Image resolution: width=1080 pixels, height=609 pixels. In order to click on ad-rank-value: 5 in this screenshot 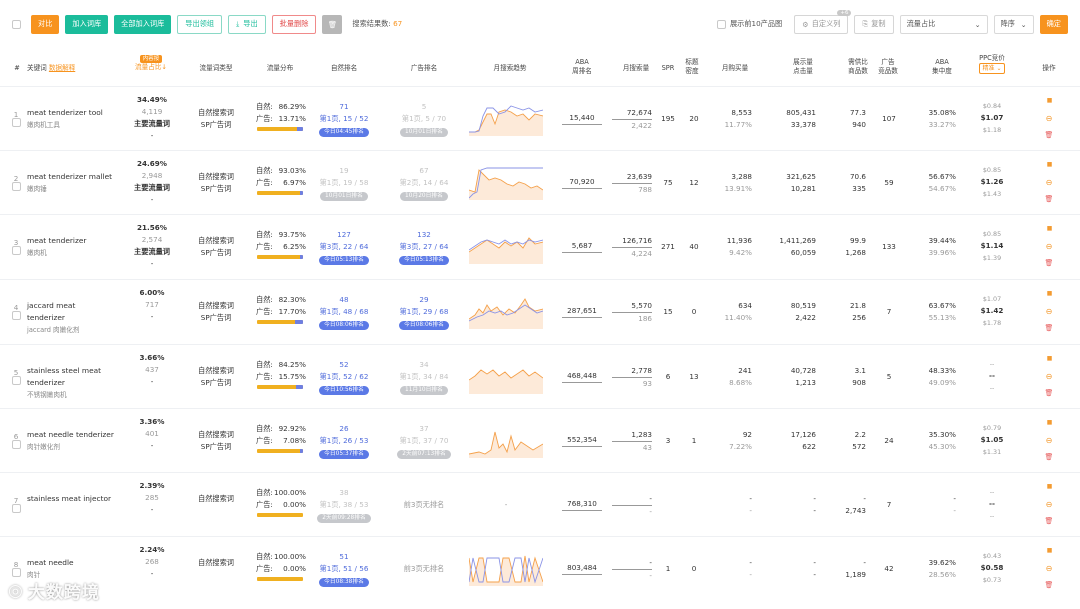, I will do `click(424, 107)`.